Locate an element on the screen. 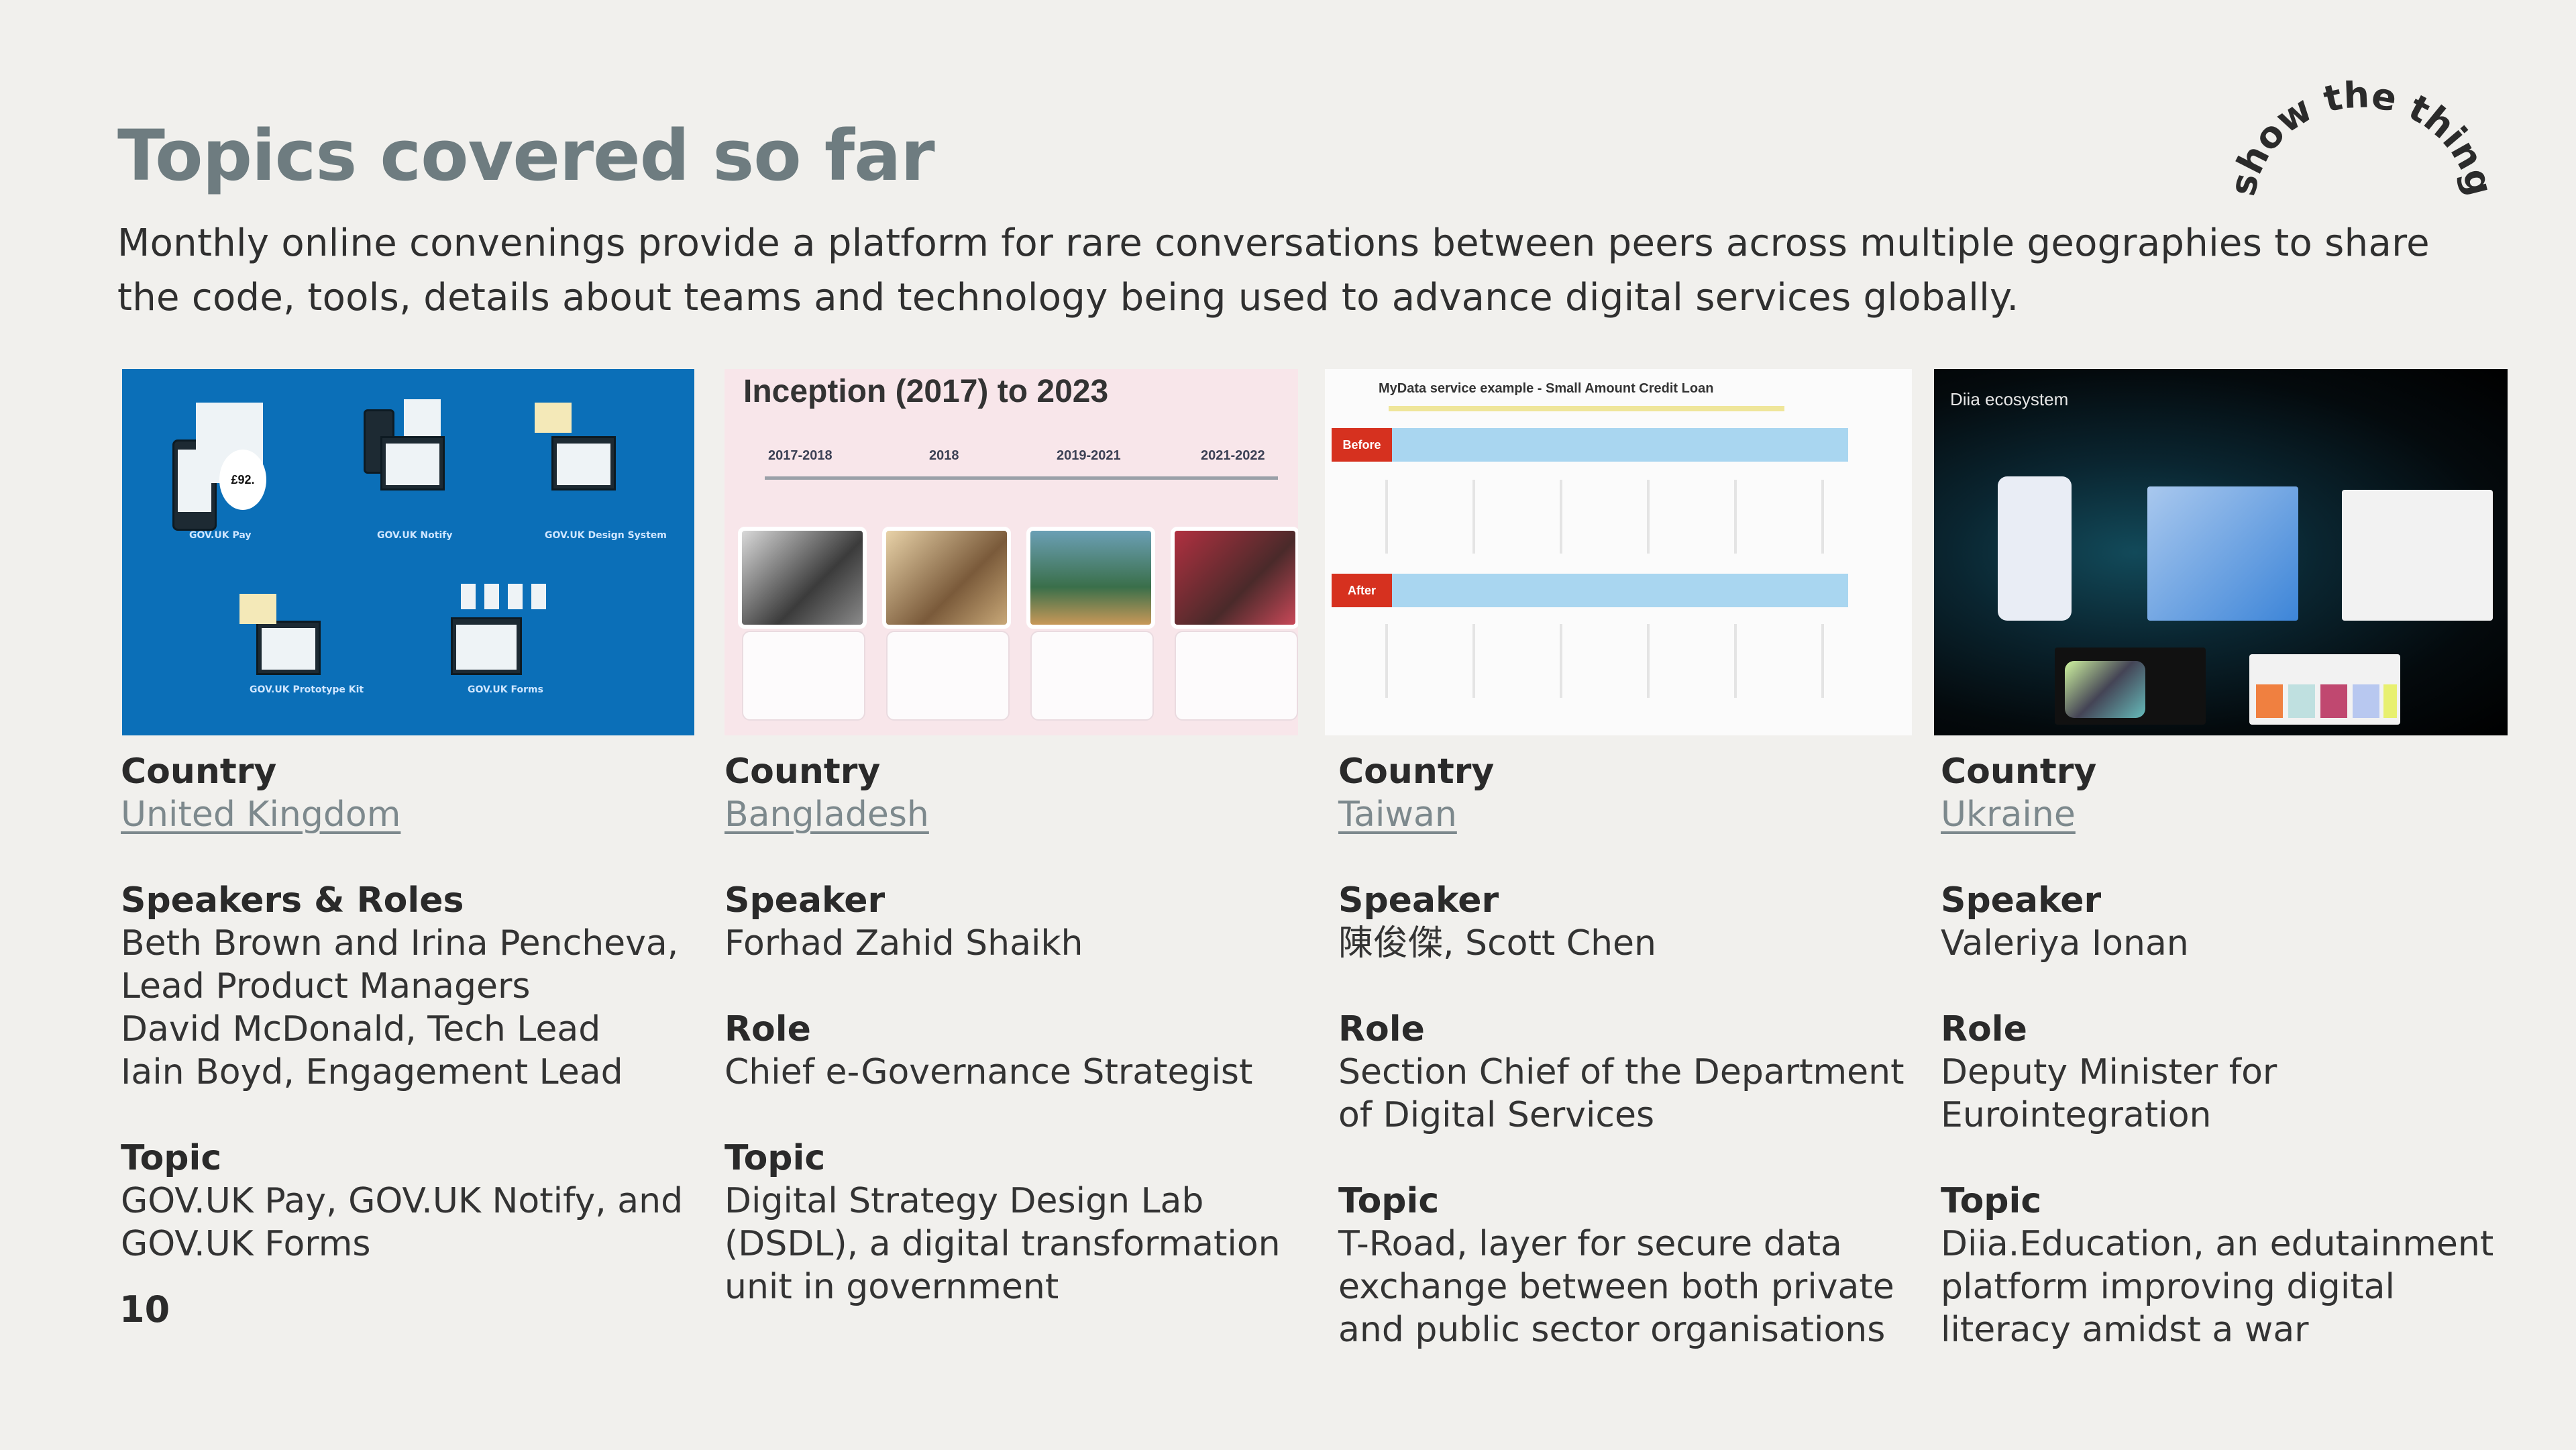 This screenshot has width=2576, height=1450. speakers-label: Speakers & Roles is located at coordinates (292, 900).